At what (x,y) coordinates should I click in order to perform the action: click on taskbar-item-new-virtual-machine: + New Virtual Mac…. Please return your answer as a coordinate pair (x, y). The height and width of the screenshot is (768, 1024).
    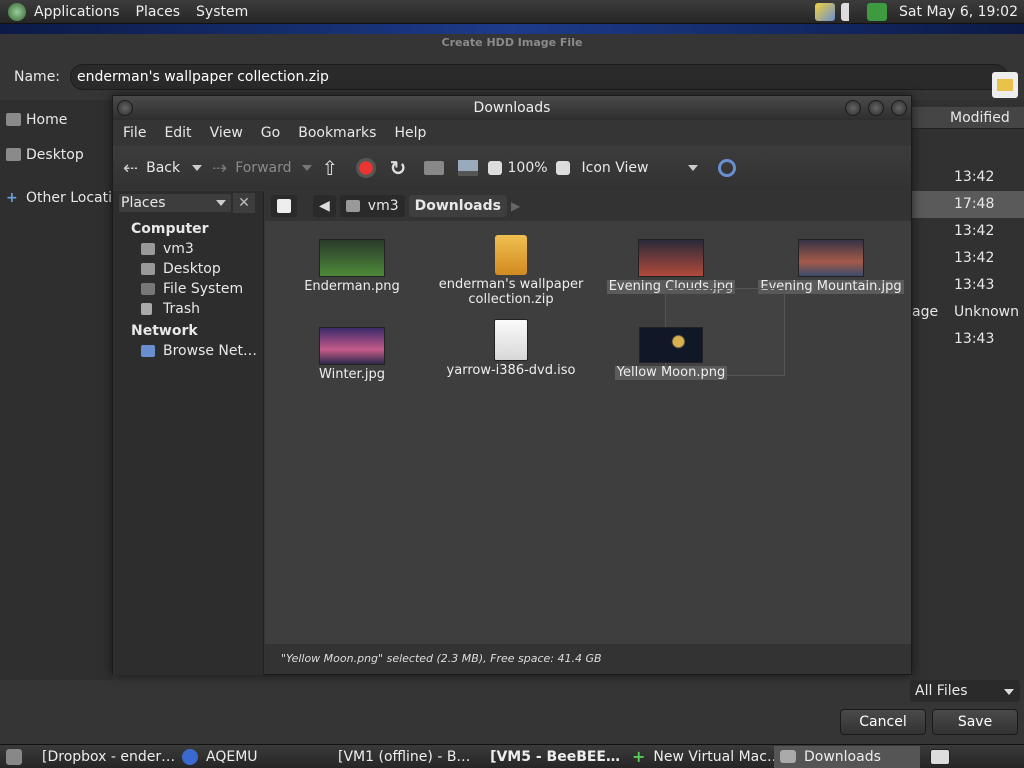
    Looking at the image, I should click on (700, 757).